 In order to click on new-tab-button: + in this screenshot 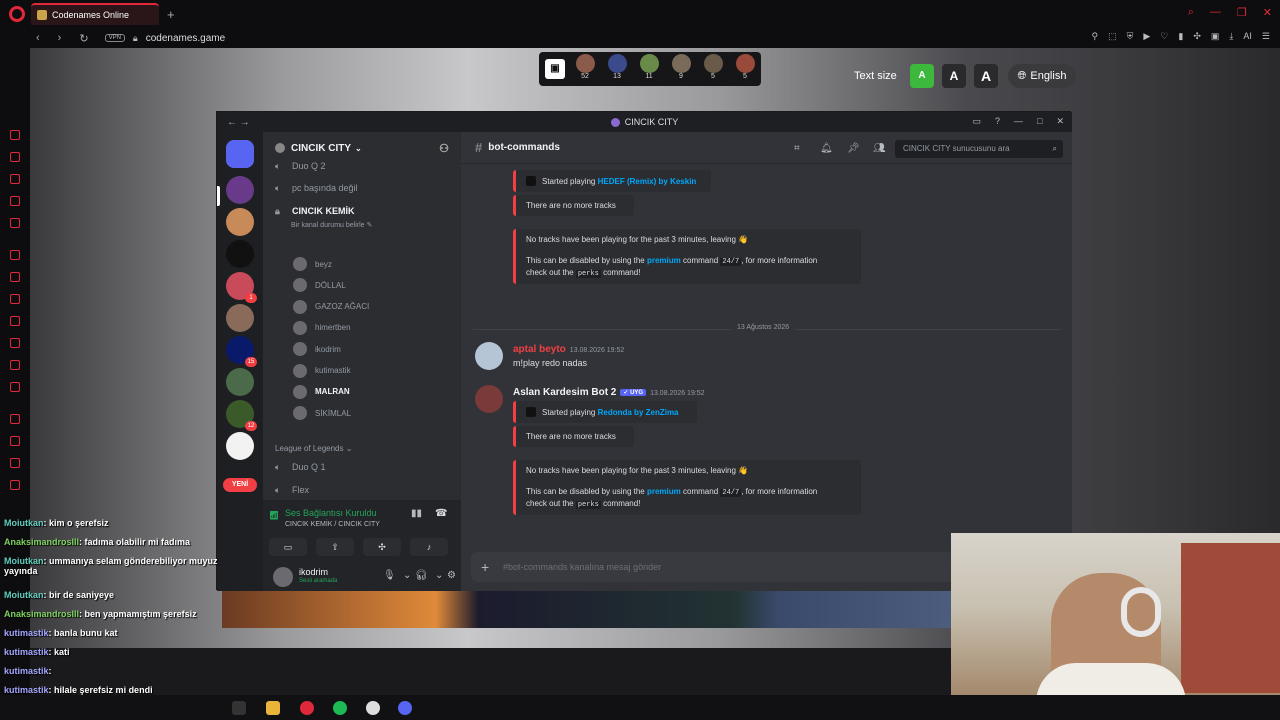, I will do `click(171, 14)`.